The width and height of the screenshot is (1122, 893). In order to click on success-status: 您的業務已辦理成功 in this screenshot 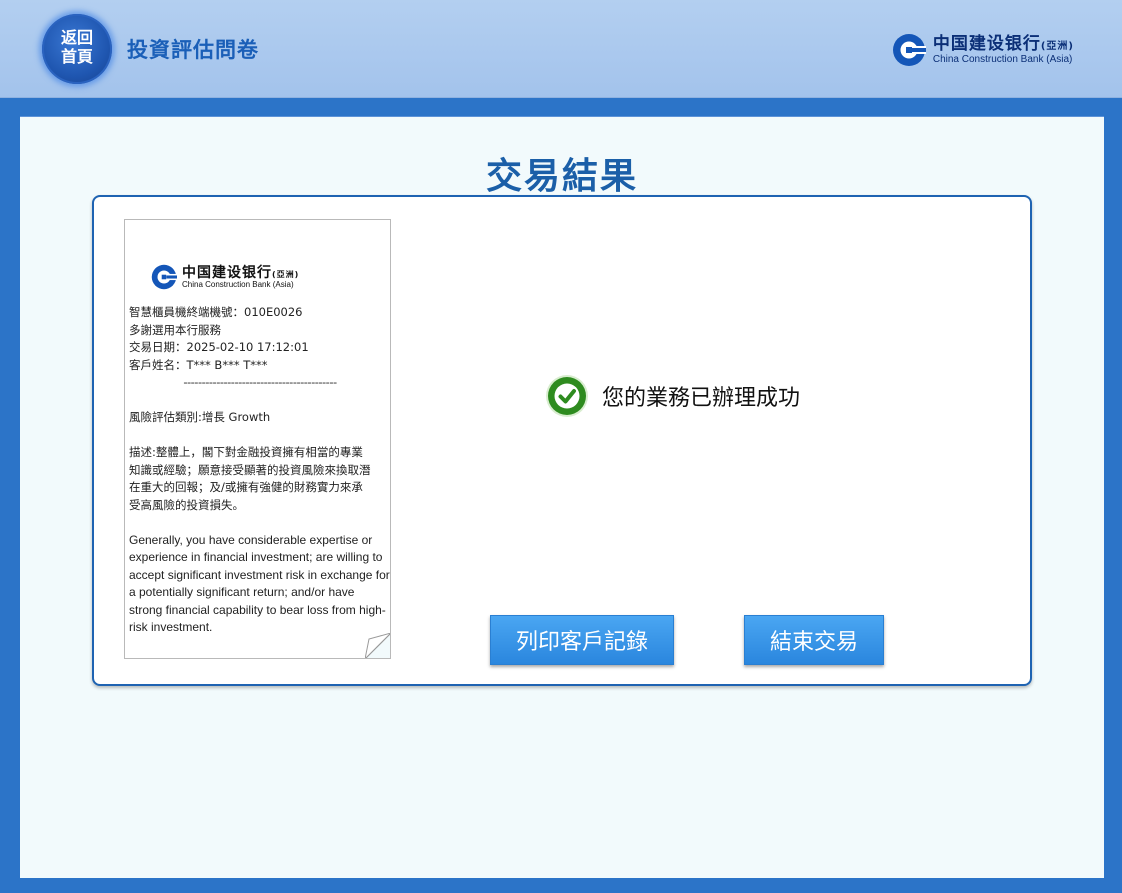, I will do `click(672, 396)`.